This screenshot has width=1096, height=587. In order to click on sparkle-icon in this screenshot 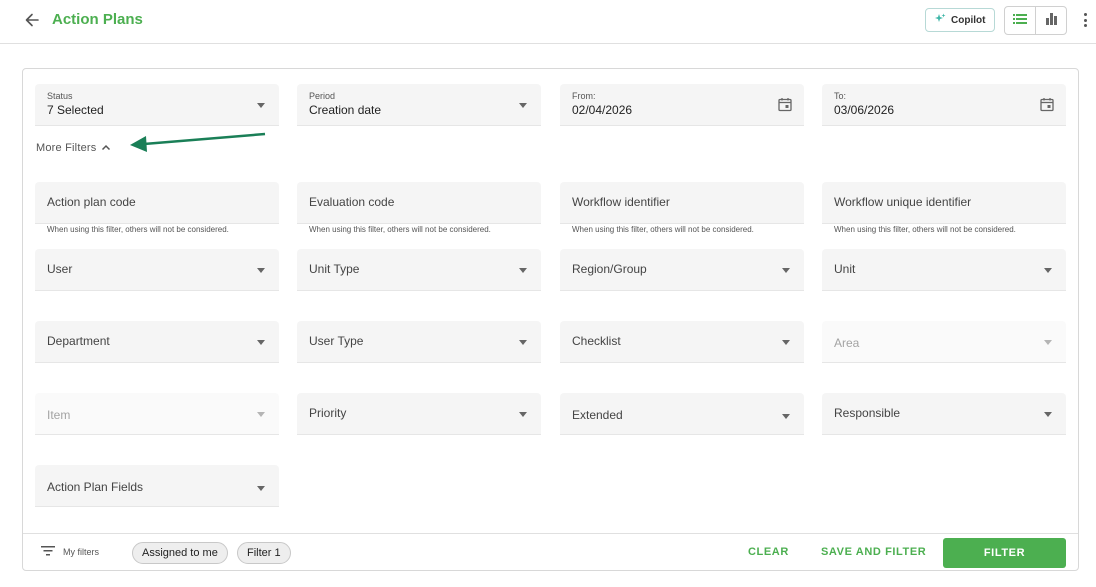, I will do `click(940, 20)`.